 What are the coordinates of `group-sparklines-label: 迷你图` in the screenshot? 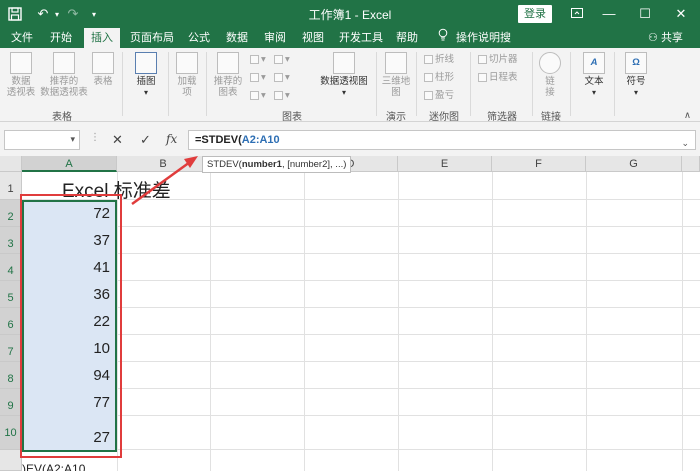 It's located at (444, 117).